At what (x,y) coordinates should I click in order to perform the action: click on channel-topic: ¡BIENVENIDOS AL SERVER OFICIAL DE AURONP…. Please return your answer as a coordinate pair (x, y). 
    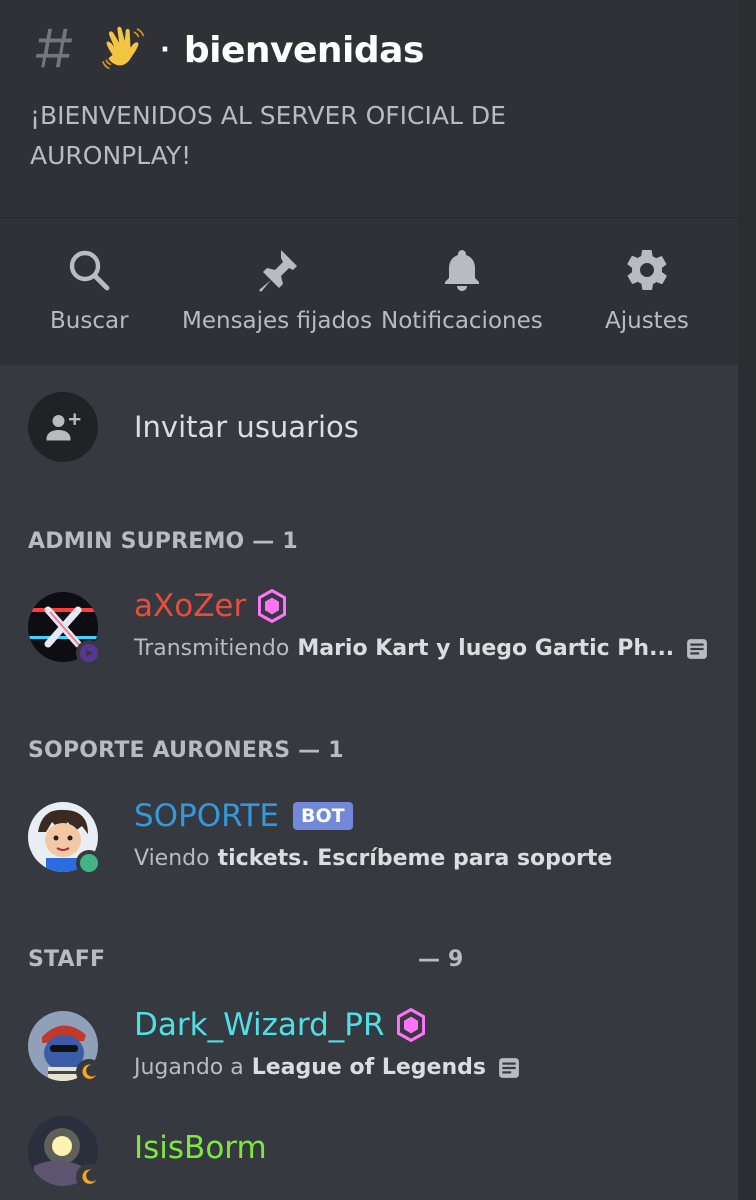
    Looking at the image, I should click on (268, 135).